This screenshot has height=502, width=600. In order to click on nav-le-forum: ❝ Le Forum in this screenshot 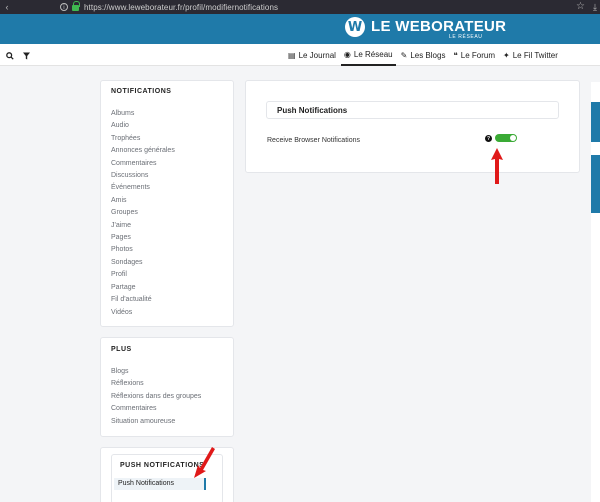, I will do `click(474, 55)`.